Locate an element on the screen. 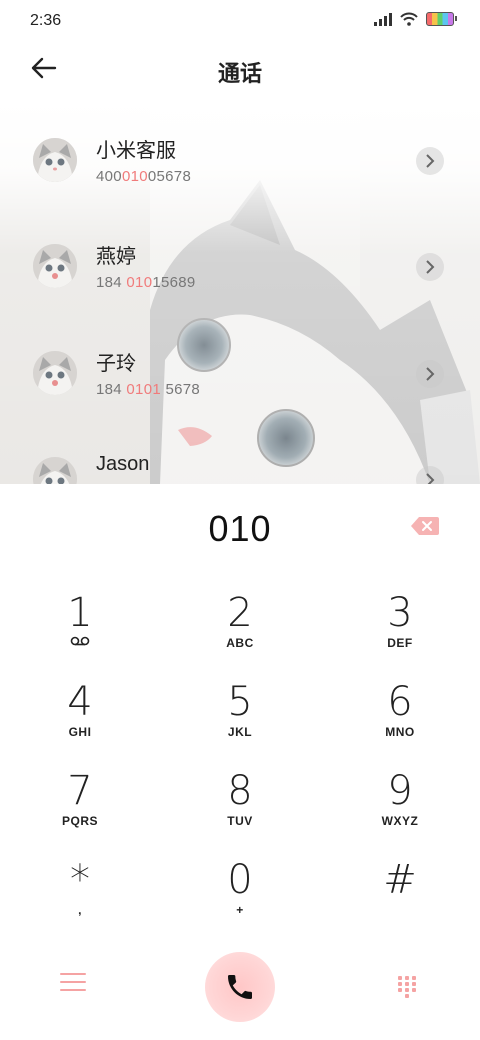  signal-icon is located at coordinates (383, 19).